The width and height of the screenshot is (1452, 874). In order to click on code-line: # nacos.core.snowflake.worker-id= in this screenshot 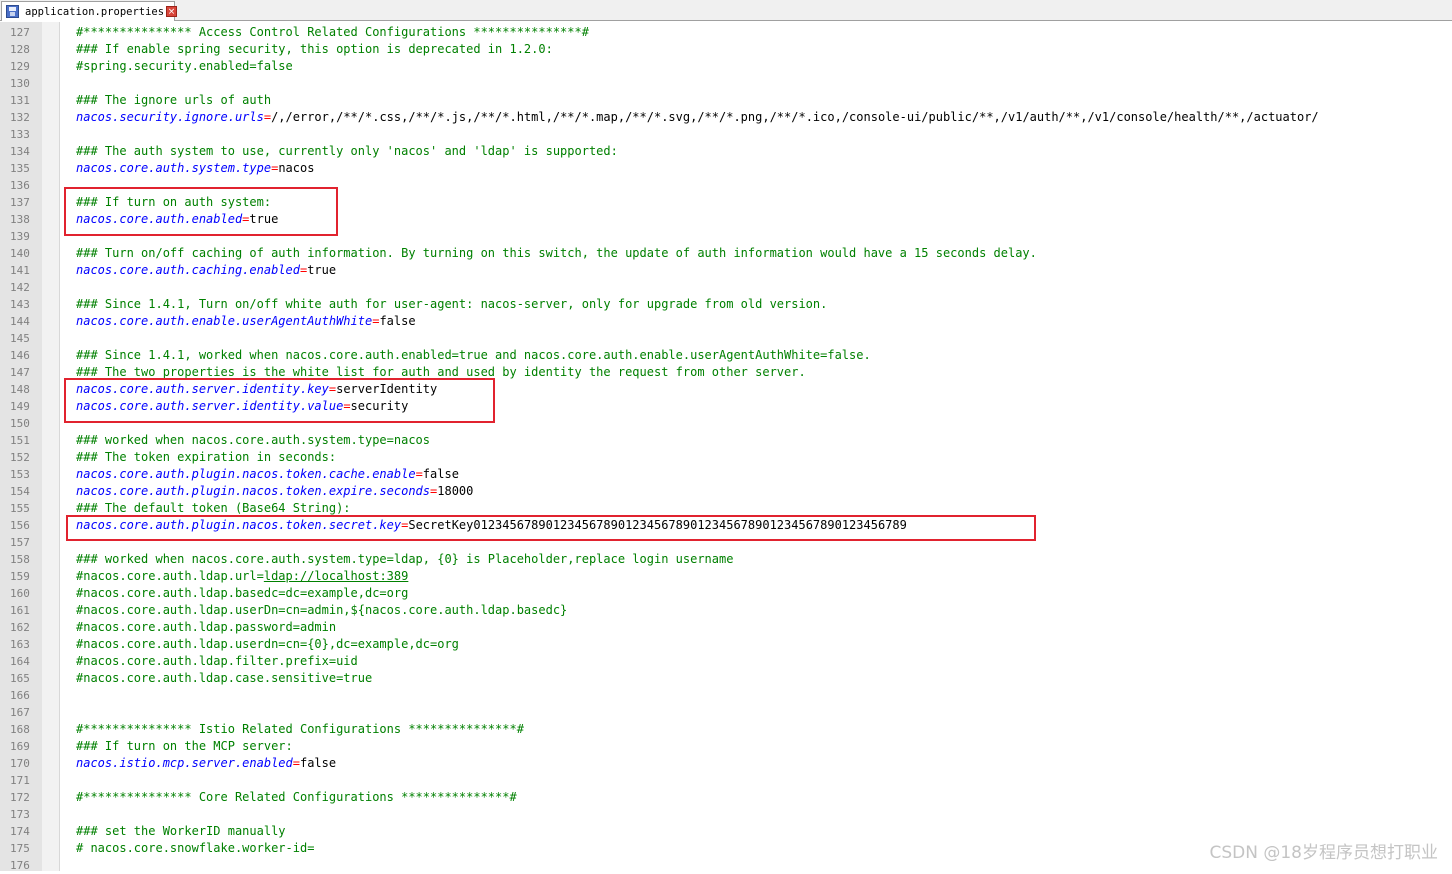, I will do `click(195, 848)`.